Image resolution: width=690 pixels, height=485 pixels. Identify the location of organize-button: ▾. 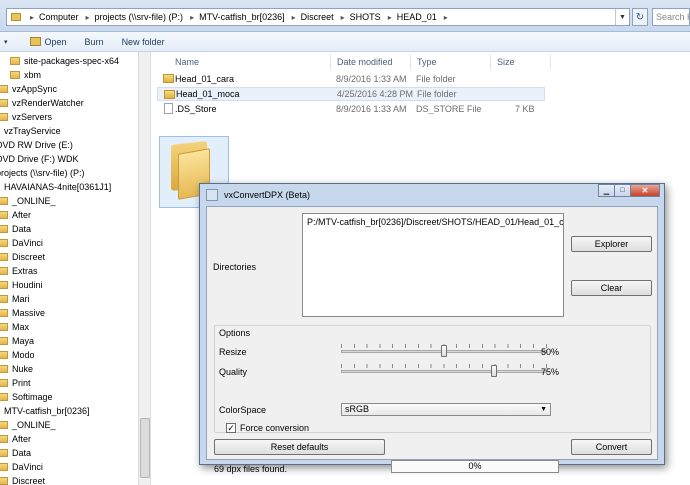
(6, 42).